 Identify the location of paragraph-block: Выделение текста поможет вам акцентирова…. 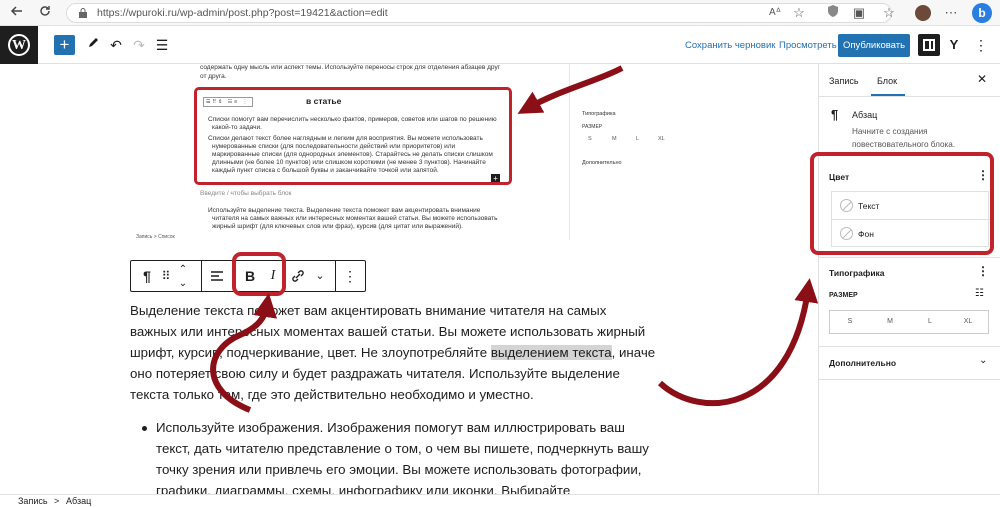
(393, 352).